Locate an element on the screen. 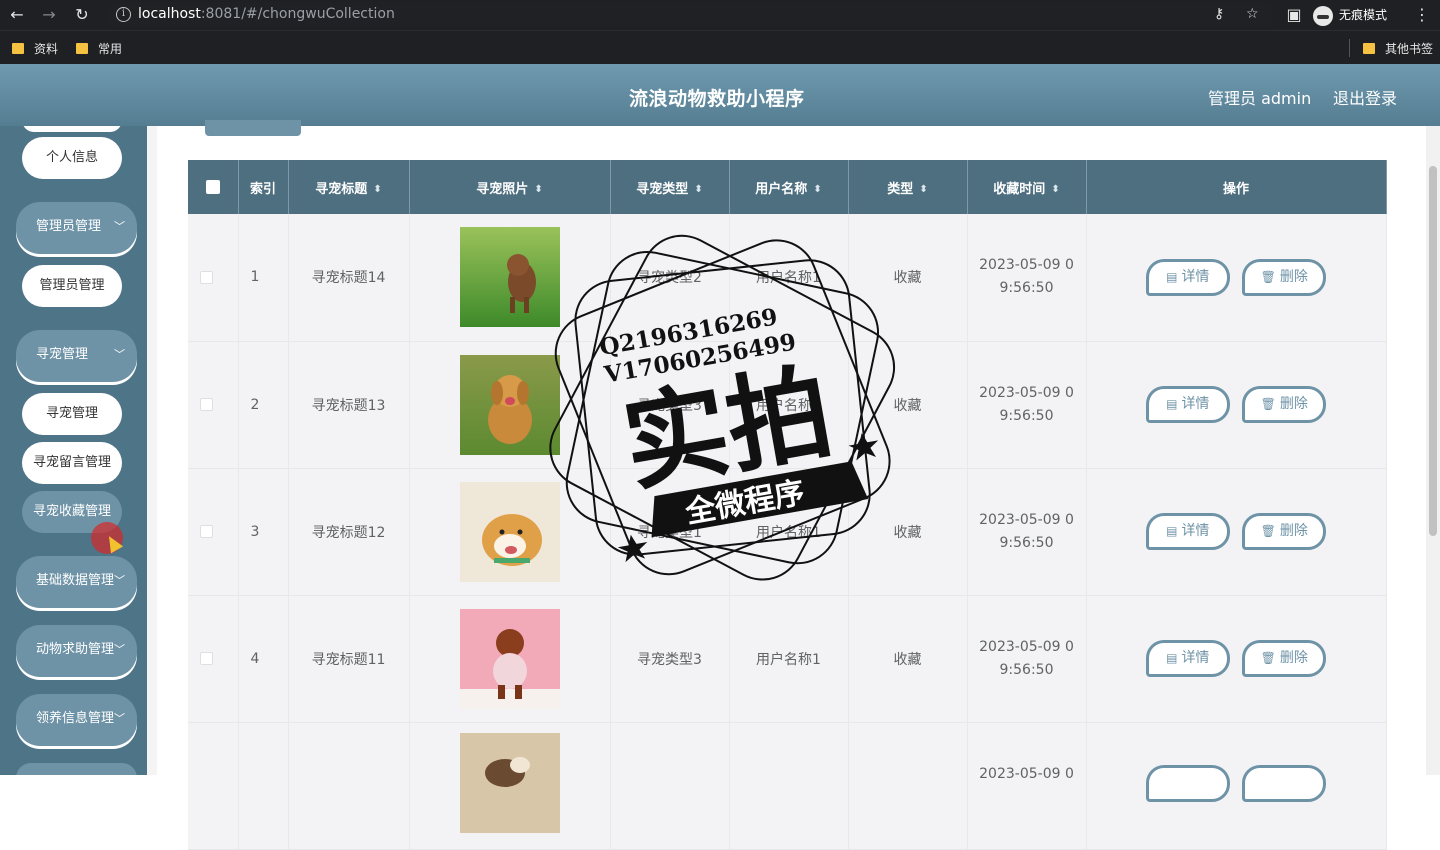  cell-index: 2 is located at coordinates (263, 405).